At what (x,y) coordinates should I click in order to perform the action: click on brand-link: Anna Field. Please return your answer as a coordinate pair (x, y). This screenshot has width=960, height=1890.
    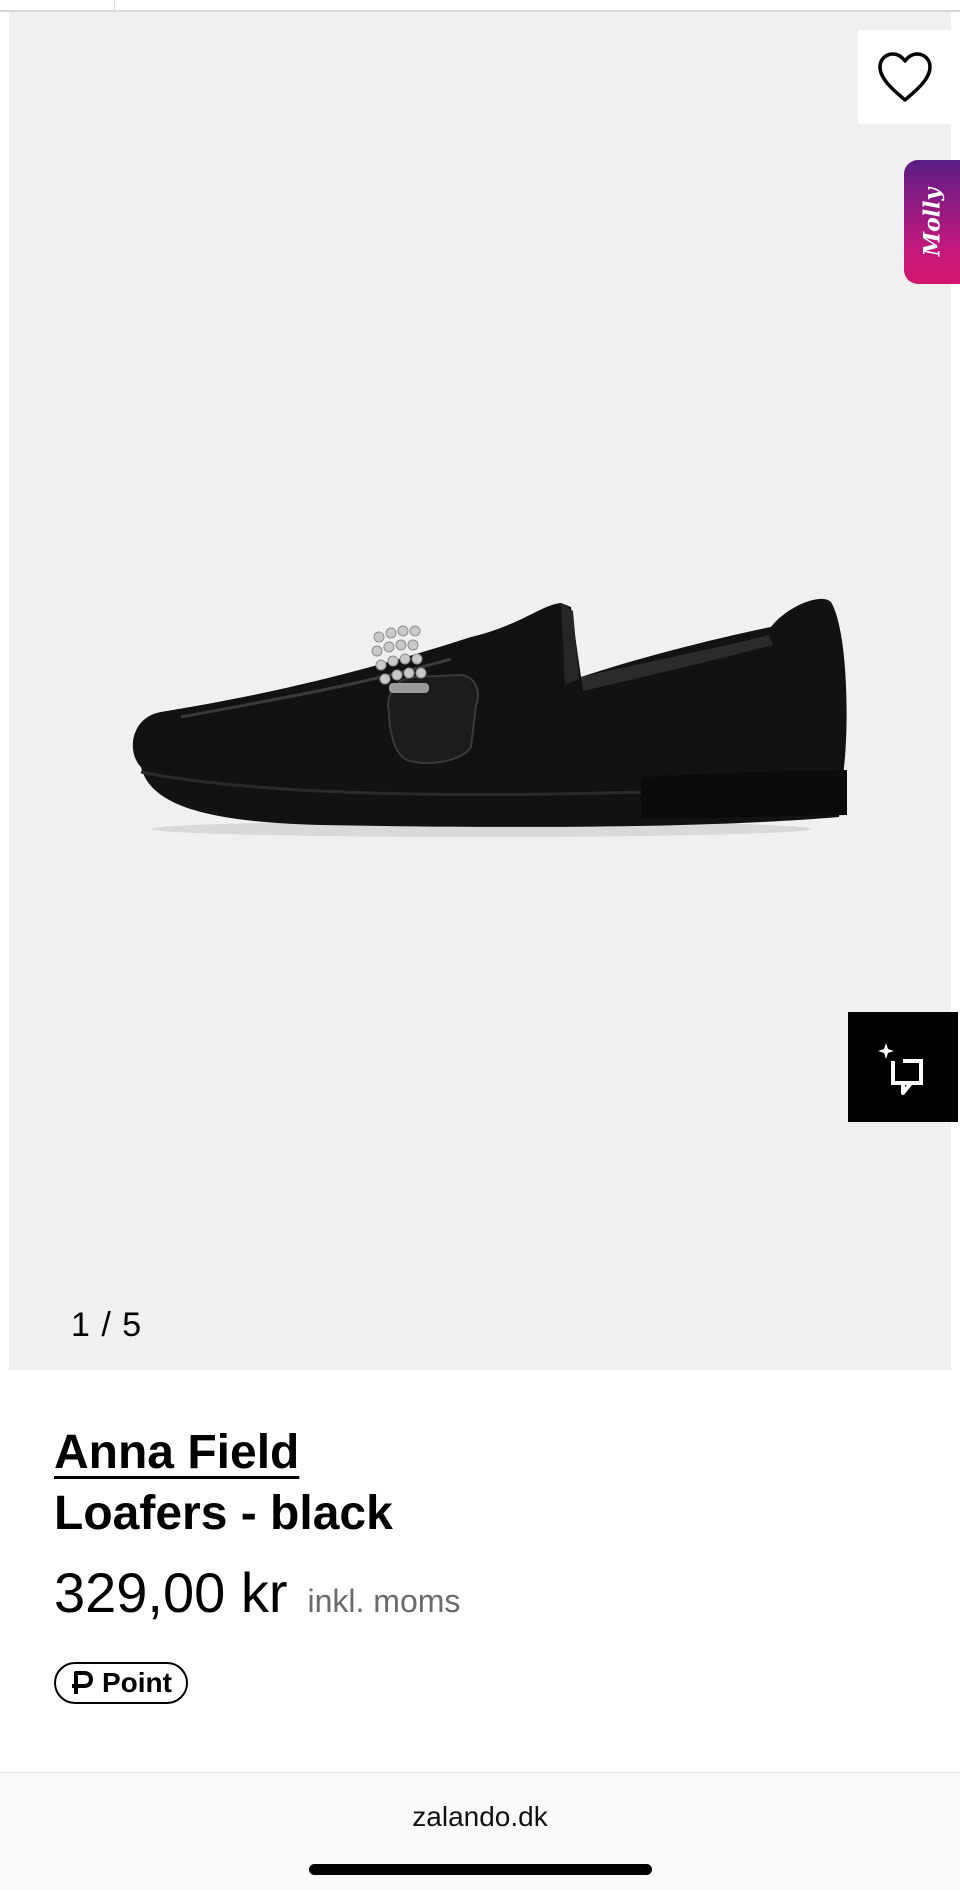
    Looking at the image, I should click on (176, 1452).